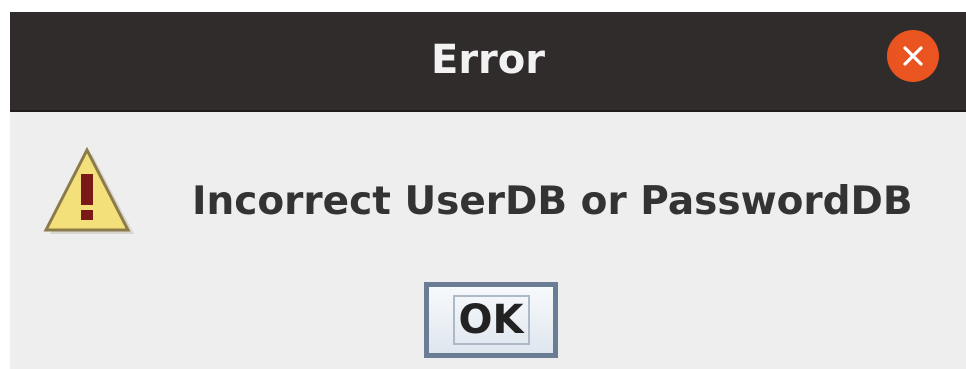  Describe the element at coordinates (88, 190) in the screenshot. I see `warning-icon` at that location.